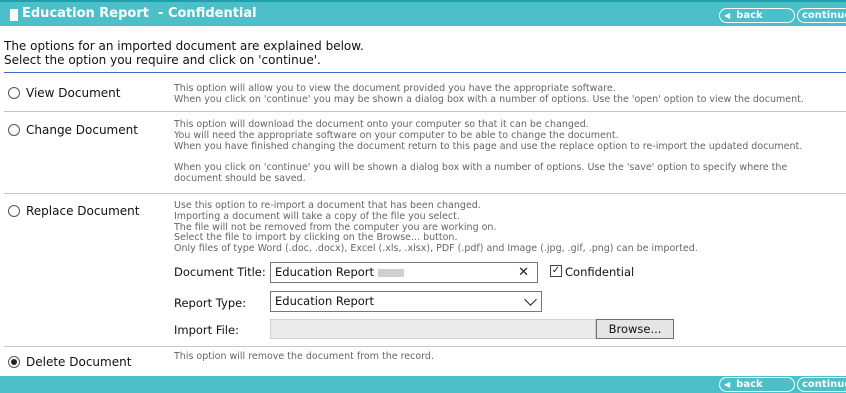 Image resolution: width=846 pixels, height=393 pixels. What do you see at coordinates (423, 384) in the screenshot?
I see `footer-bar: ◀ back continue` at bounding box center [423, 384].